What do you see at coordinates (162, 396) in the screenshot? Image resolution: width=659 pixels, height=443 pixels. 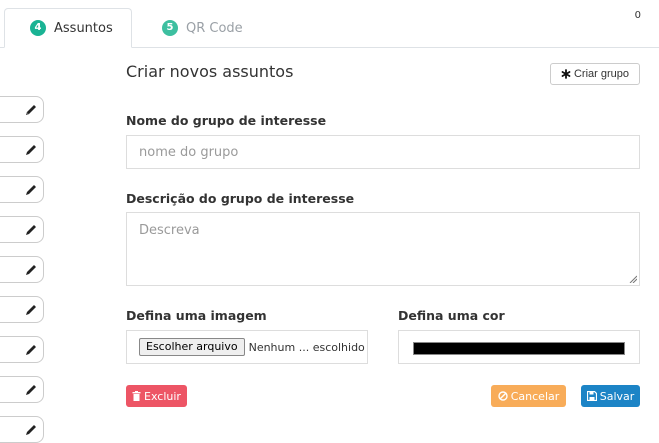 I see `delete-label: Excluir` at bounding box center [162, 396].